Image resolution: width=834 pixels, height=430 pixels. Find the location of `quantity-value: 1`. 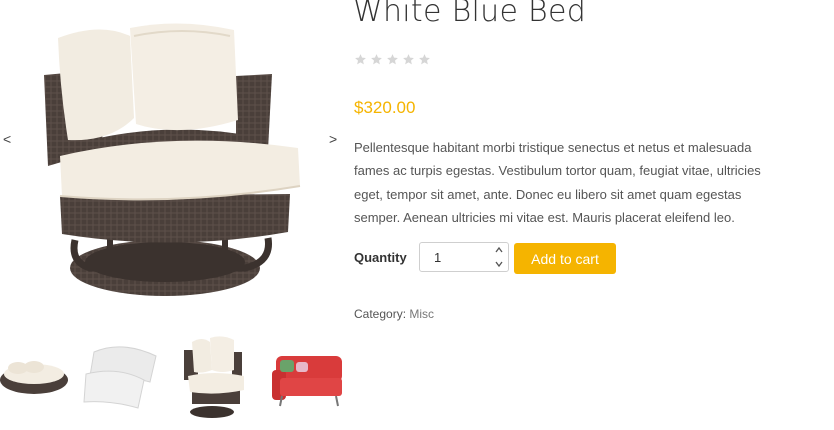

quantity-value: 1 is located at coordinates (437, 257).